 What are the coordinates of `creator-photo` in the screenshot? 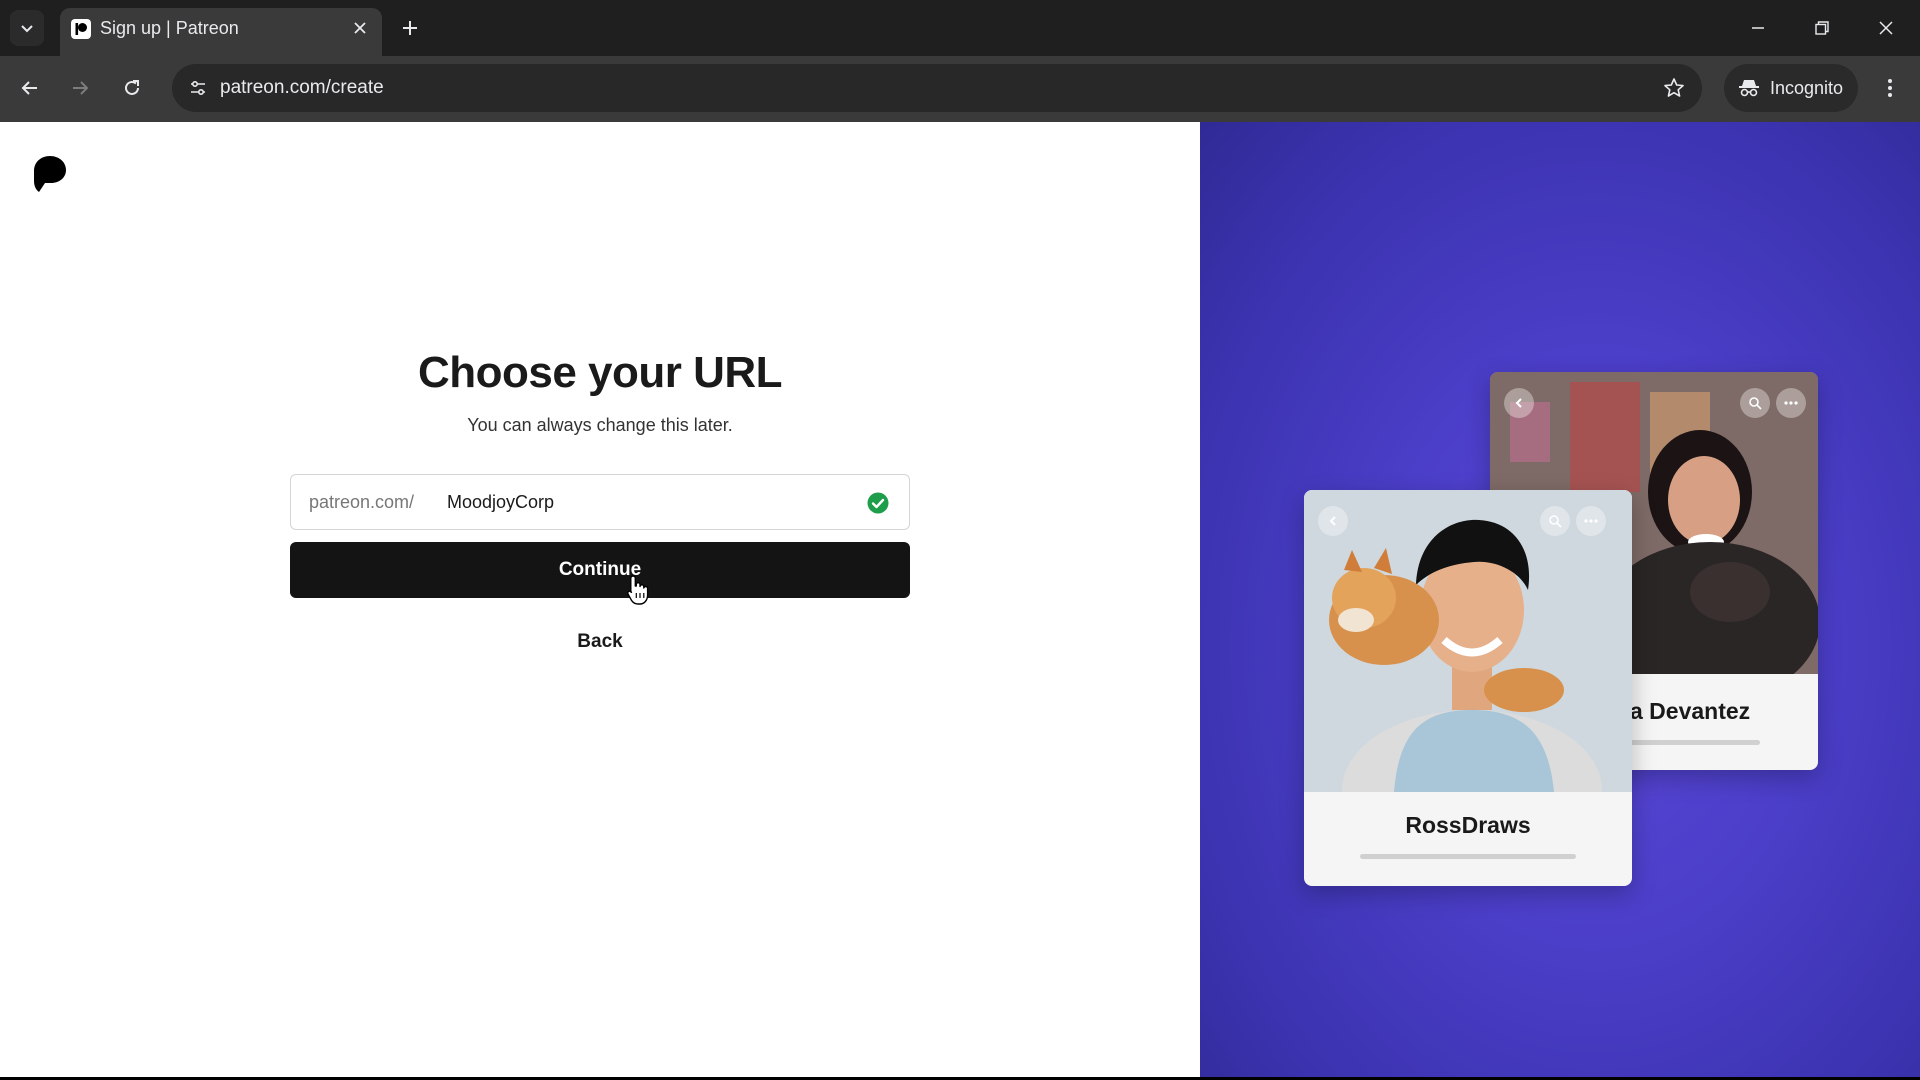 It's located at (1468, 680).